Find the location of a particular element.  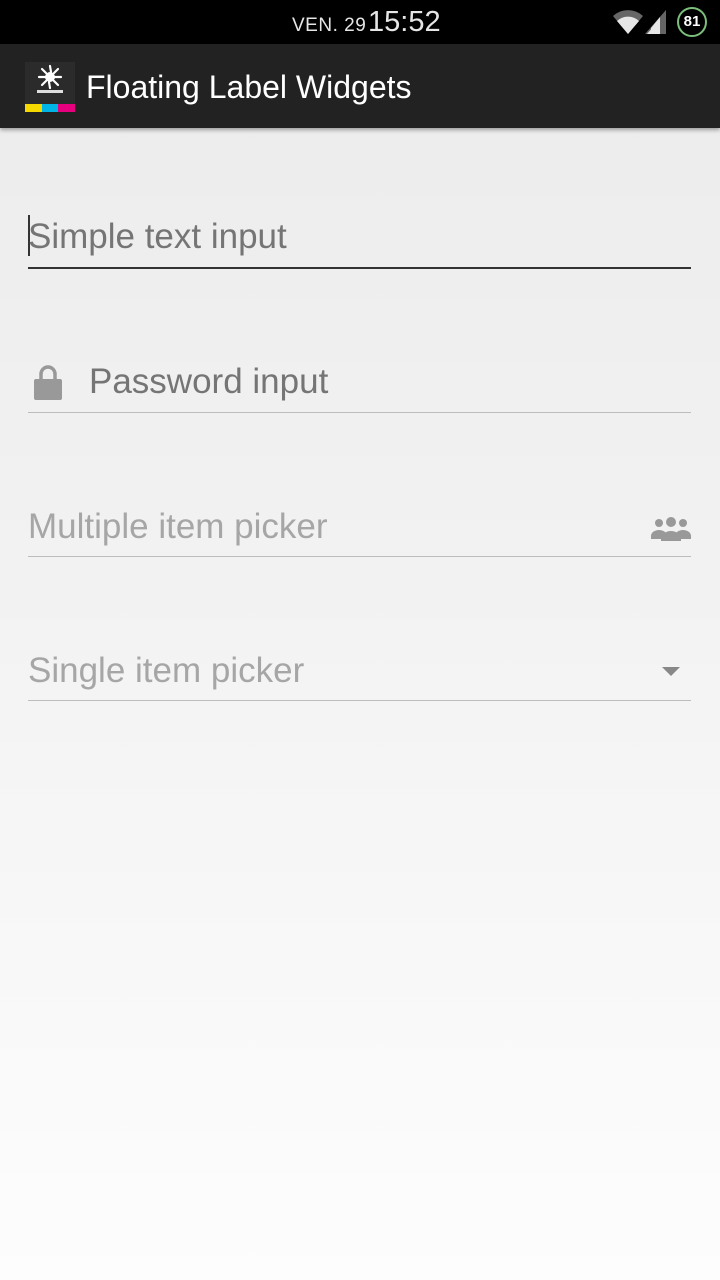

multiple-item-picker-label: Multiple item picker is located at coordinates (178, 526).